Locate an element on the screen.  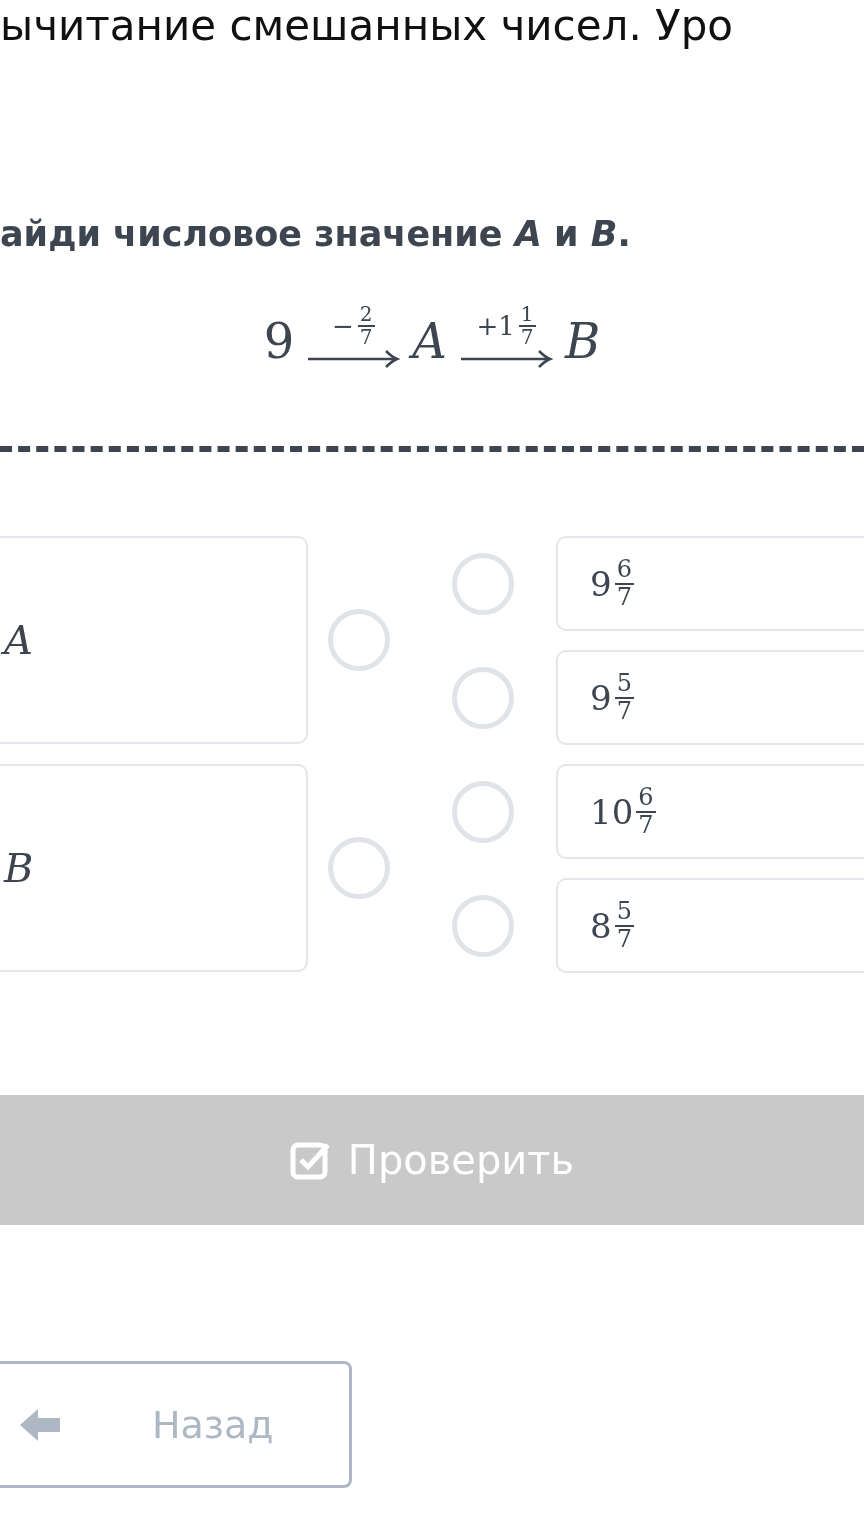
lesson-title: ычитание смешанных чисел. Уро is located at coordinates (367, 26).